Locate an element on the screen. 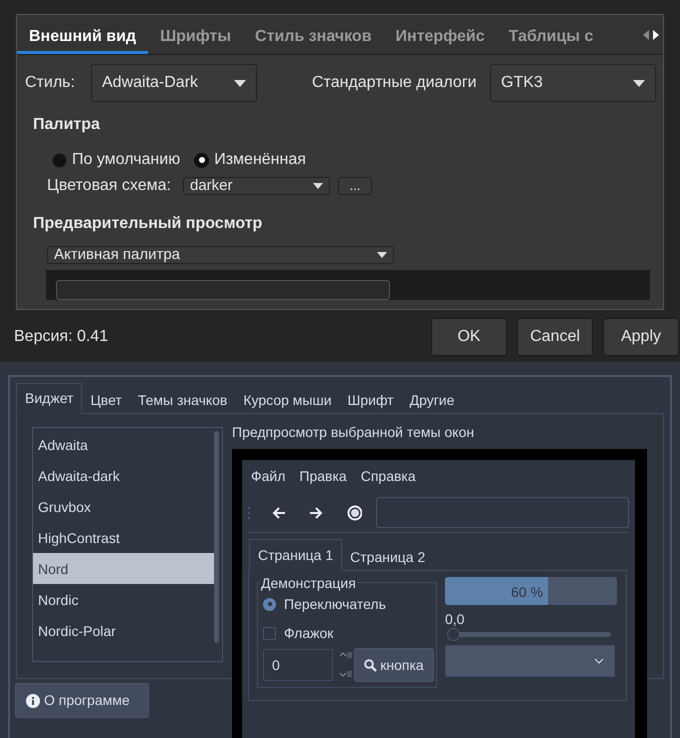 Image resolution: width=680 pixels, height=738 pixels. tab: Виджет is located at coordinates (49, 398).